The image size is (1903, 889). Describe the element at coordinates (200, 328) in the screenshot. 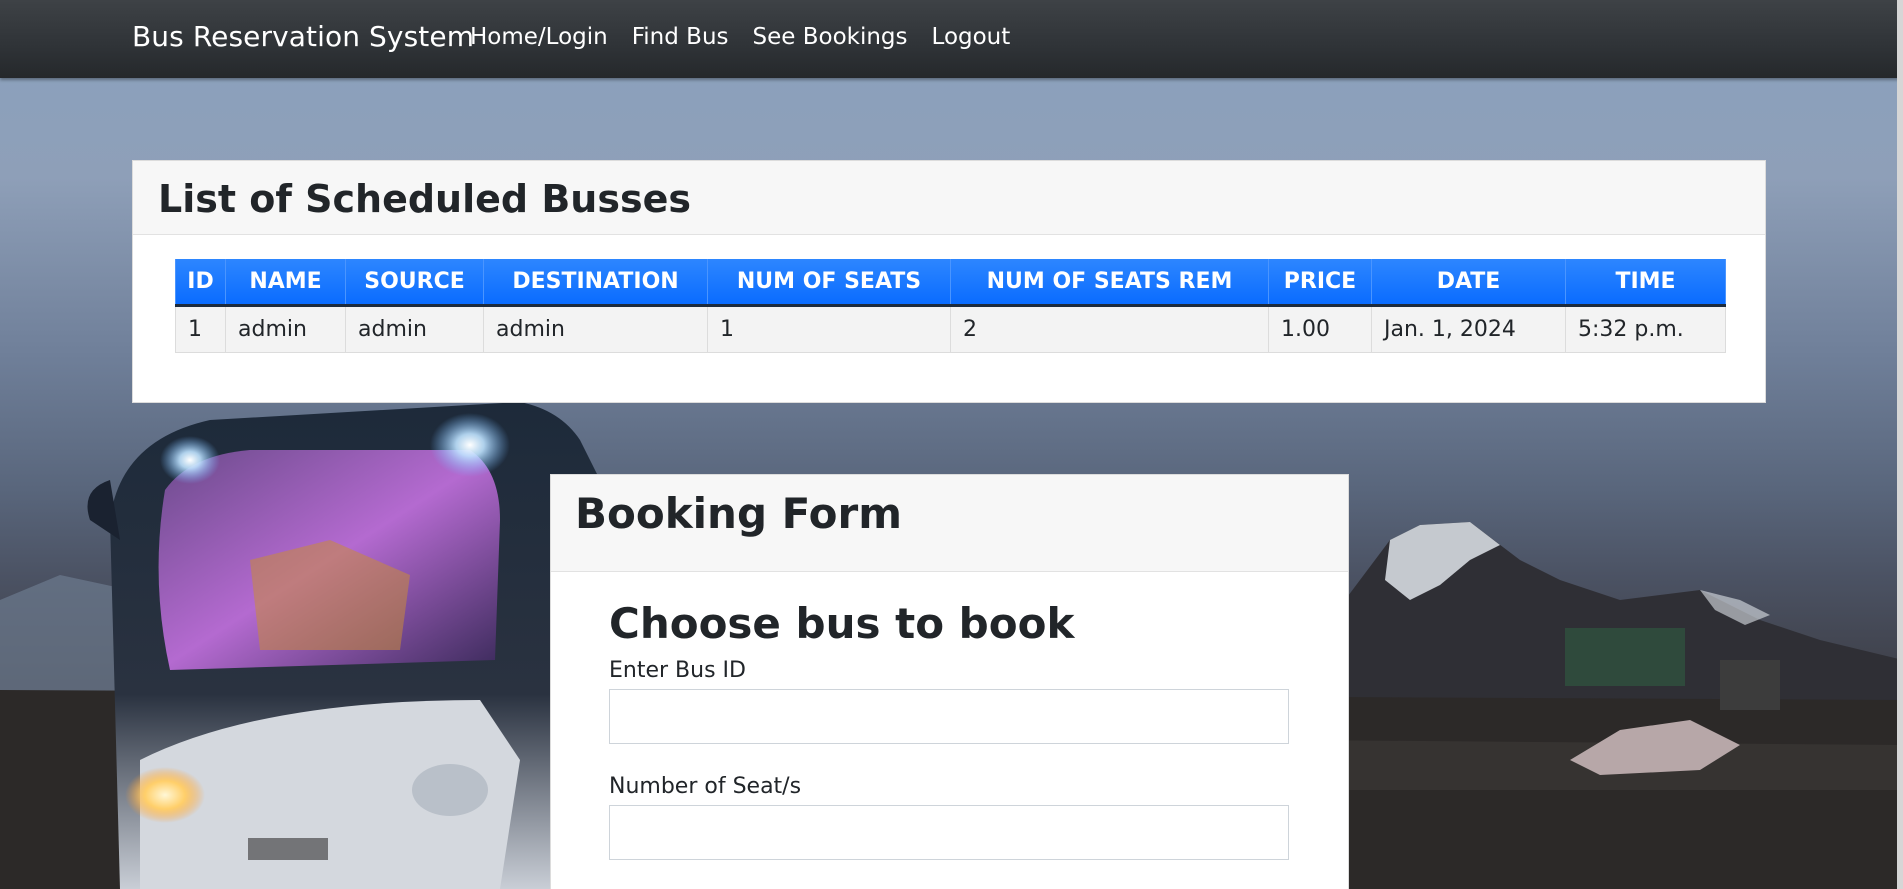

I see `cell-id: 1` at that location.